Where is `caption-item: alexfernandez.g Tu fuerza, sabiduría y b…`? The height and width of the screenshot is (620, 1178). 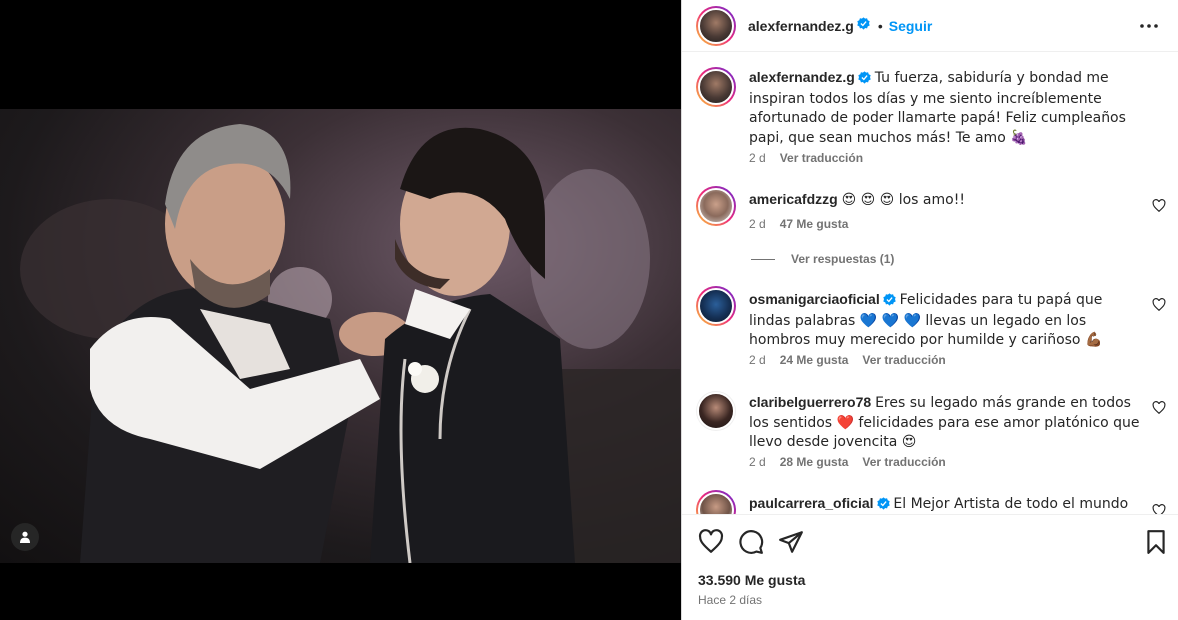
caption-item: alexfernandez.g Tu fuerza, sabiduría y b… is located at coordinates (931, 117).